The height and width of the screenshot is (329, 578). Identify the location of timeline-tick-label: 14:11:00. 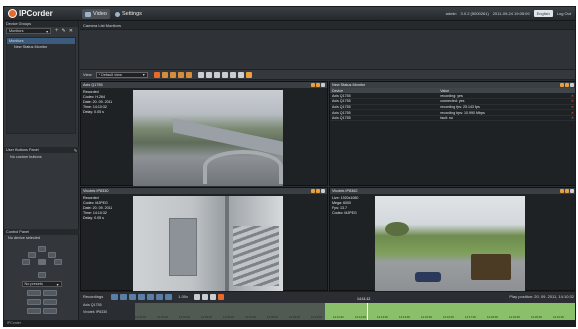
(338, 317).